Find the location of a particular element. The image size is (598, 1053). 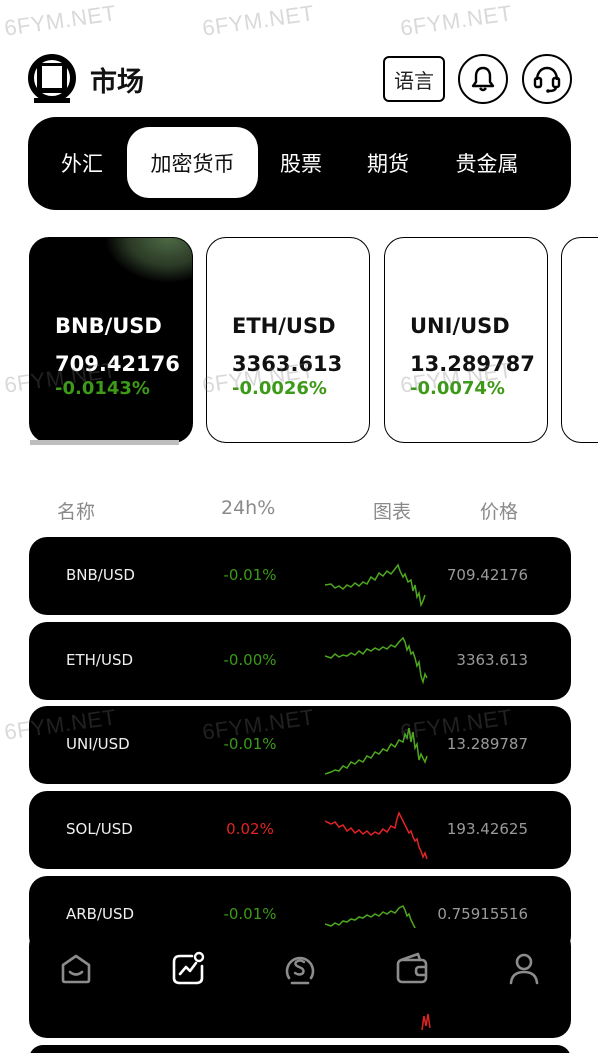

sparkline-overflow-fragment is located at coordinates (426, 1022).